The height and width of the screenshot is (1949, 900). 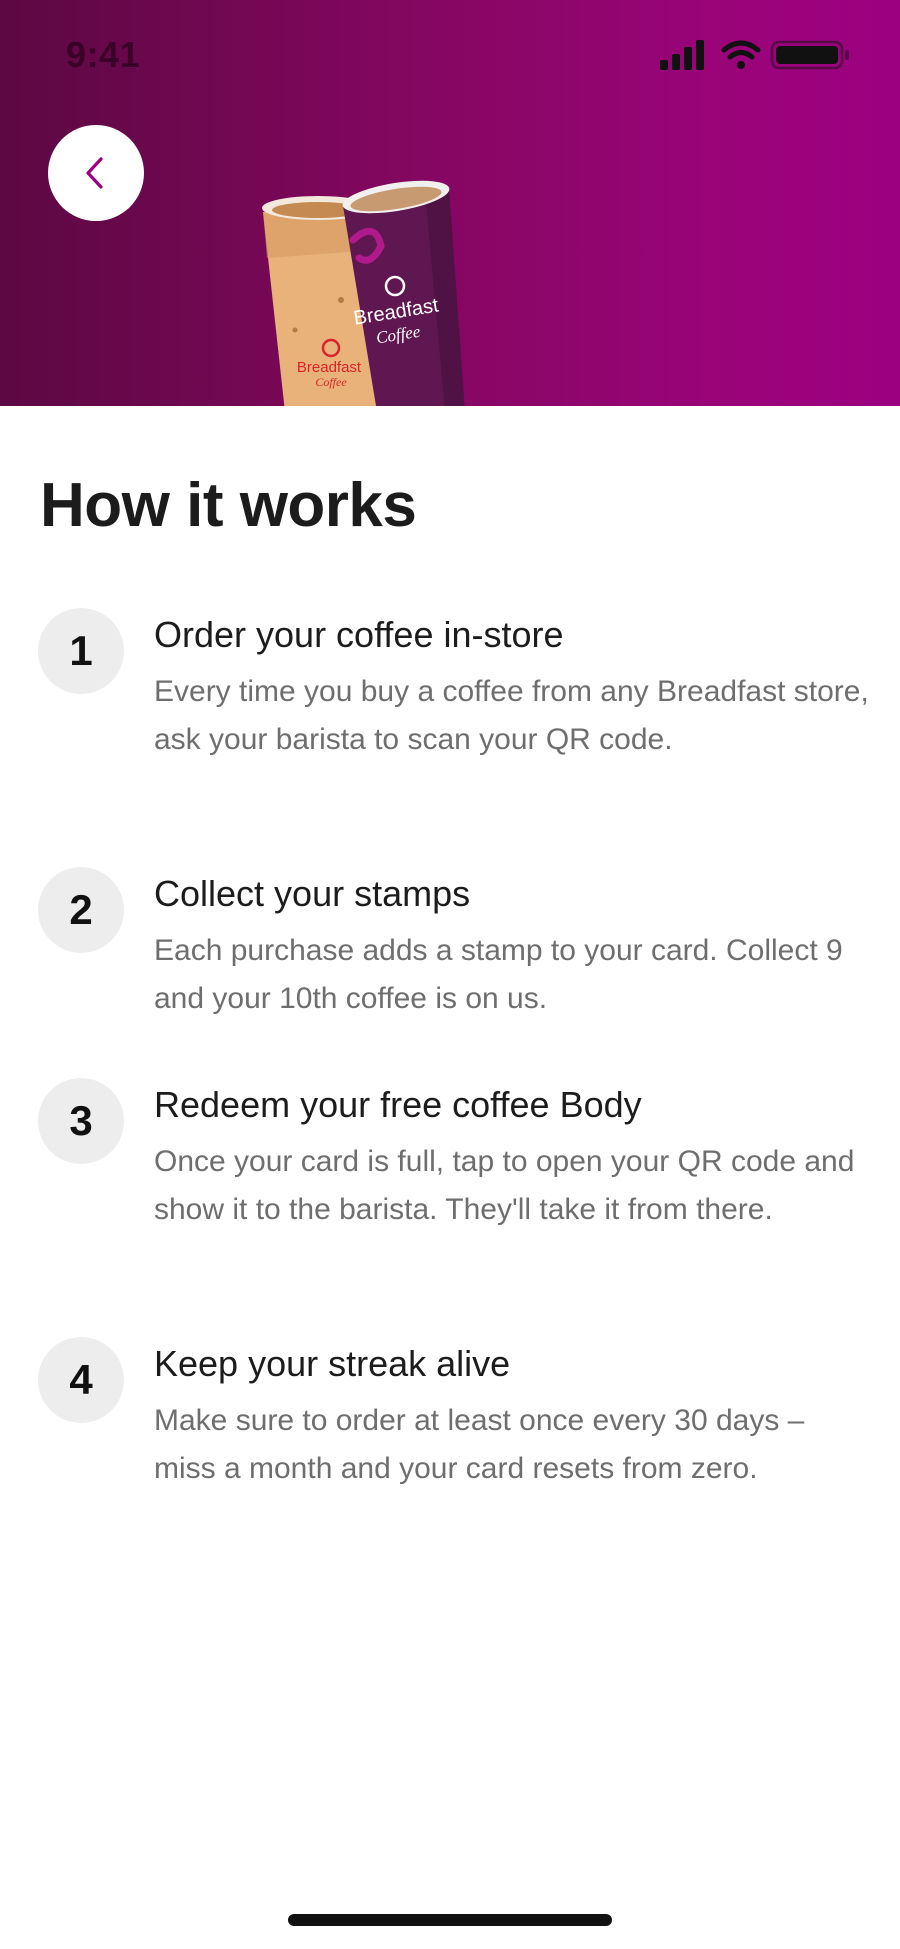 I want to click on page-title: How it works, so click(x=228, y=505).